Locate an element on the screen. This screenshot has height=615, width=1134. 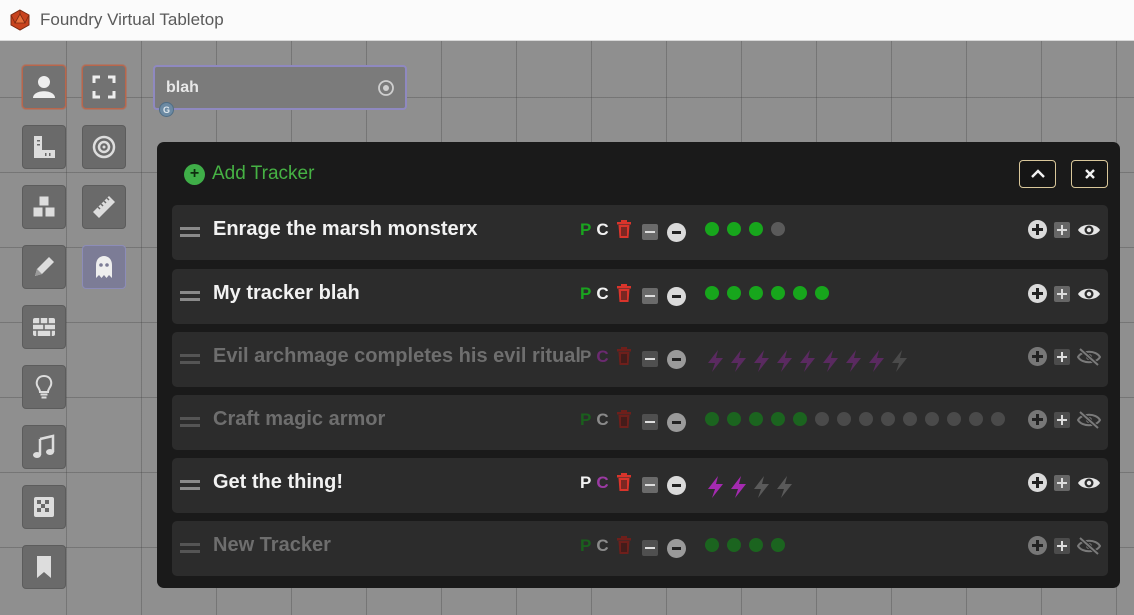
tracker-row: Enrage the marsh monsterx P C is located at coordinates (640, 232).